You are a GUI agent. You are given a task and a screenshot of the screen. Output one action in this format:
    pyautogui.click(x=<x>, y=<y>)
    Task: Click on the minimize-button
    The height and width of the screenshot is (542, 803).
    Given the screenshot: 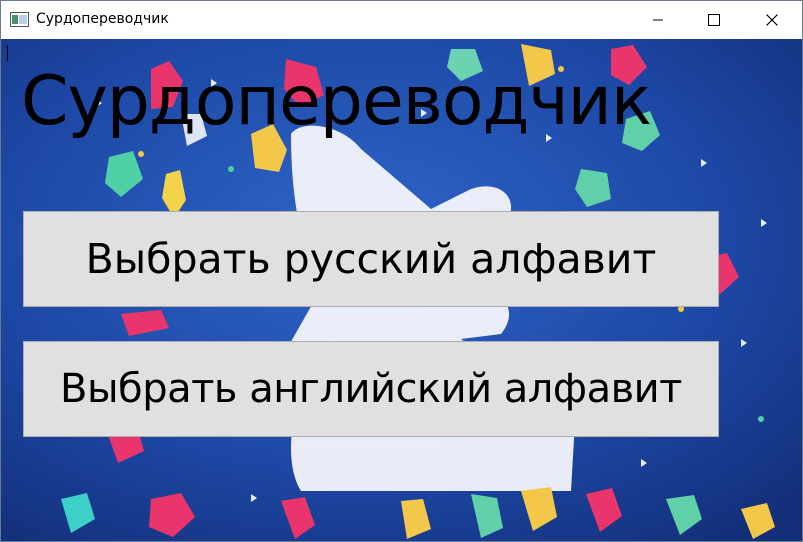 What is the action you would take?
    pyautogui.click(x=658, y=20)
    